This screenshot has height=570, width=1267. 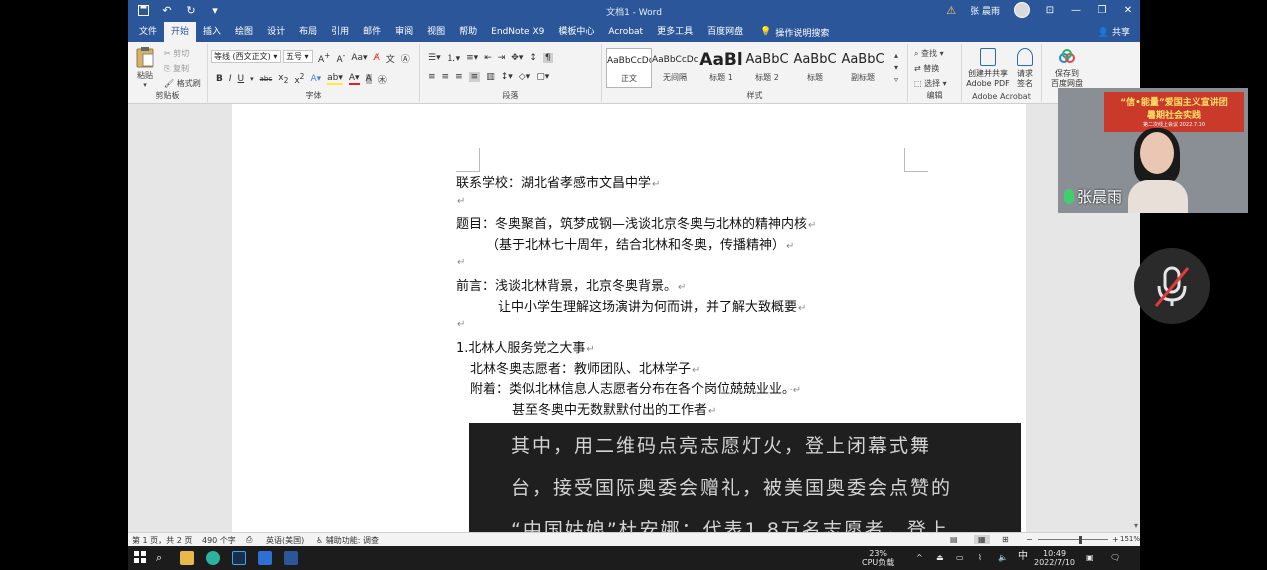 I want to click on font-size-select: 五号 ▾, so click(x=298, y=56).